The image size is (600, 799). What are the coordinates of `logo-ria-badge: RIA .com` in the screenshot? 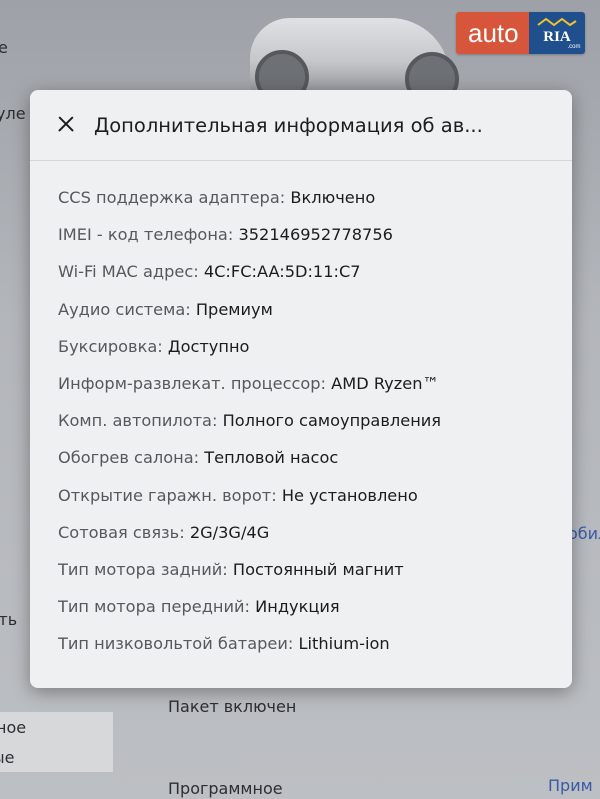 It's located at (556, 33).